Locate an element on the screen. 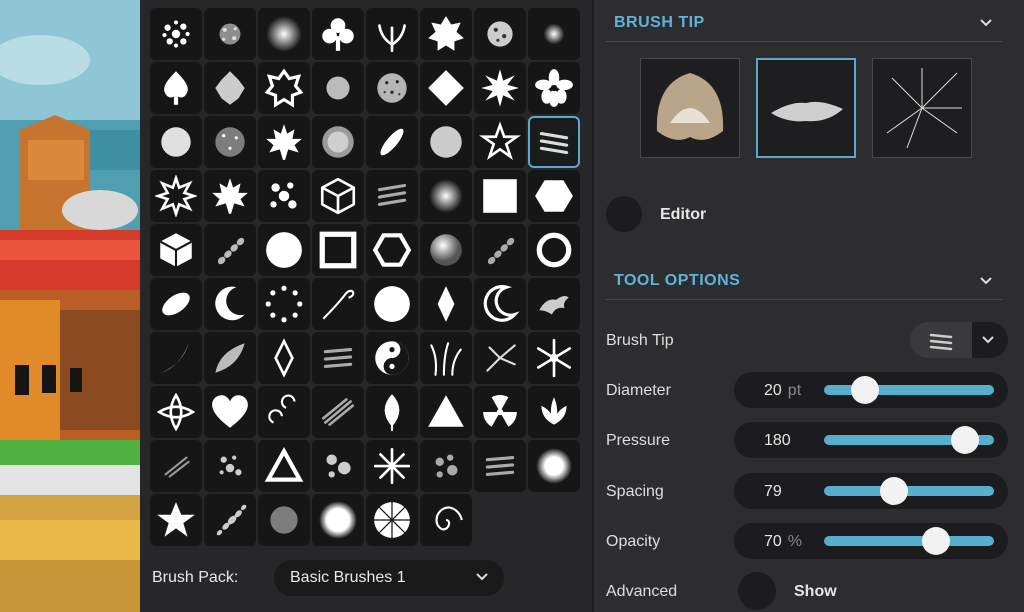 Image resolution: width=1024 pixels, height=612 pixels. brush-hatch is located at coordinates (392, 196).